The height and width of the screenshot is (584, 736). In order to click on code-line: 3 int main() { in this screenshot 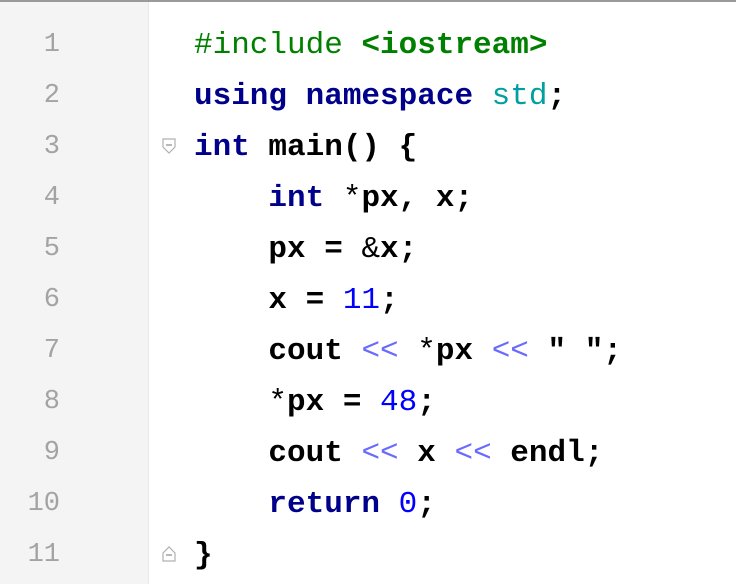, I will do `click(368, 147)`.